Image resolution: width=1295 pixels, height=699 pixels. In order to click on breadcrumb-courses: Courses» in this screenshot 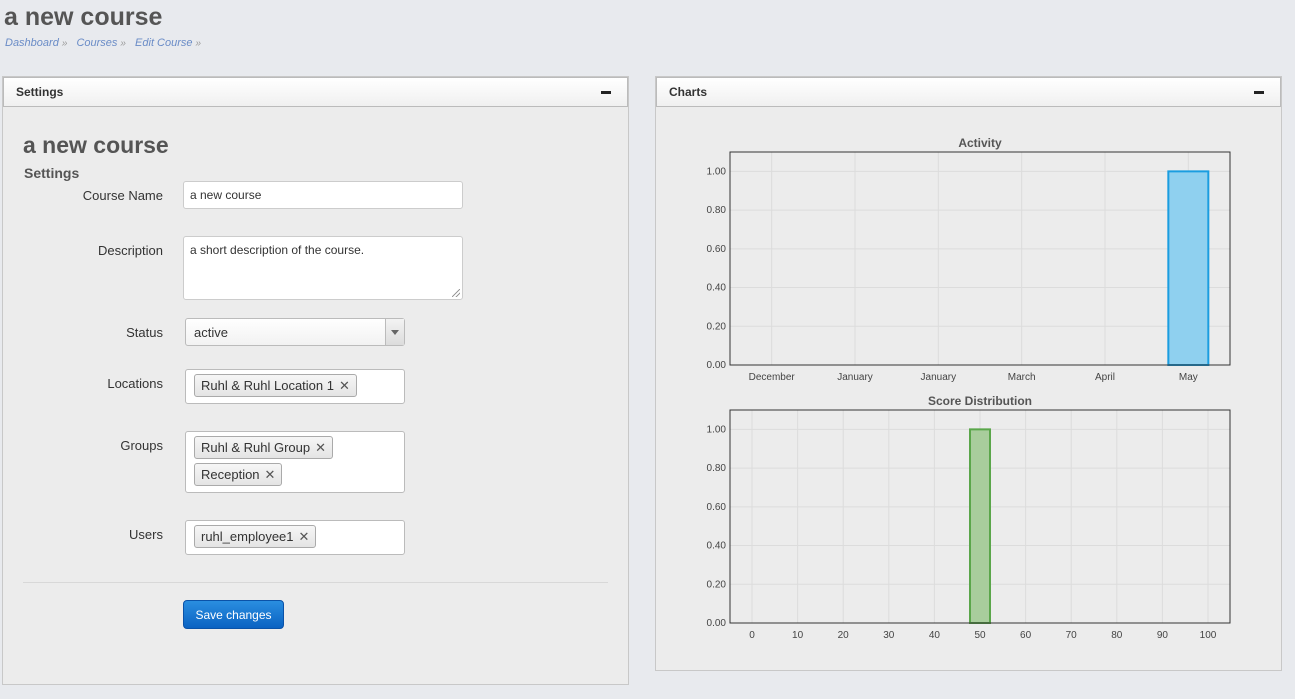, I will do `click(101, 43)`.